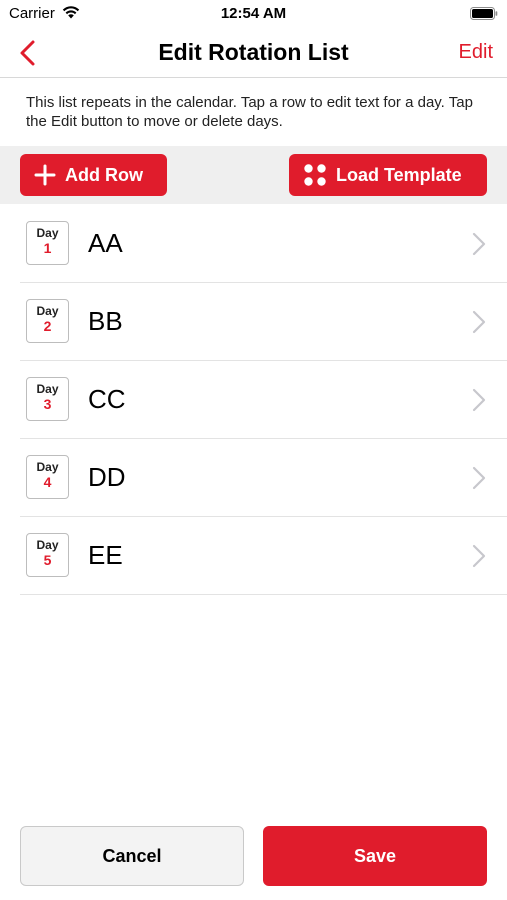 The height and width of the screenshot is (900, 507). I want to click on load-template-label: Load Template, so click(399, 174).